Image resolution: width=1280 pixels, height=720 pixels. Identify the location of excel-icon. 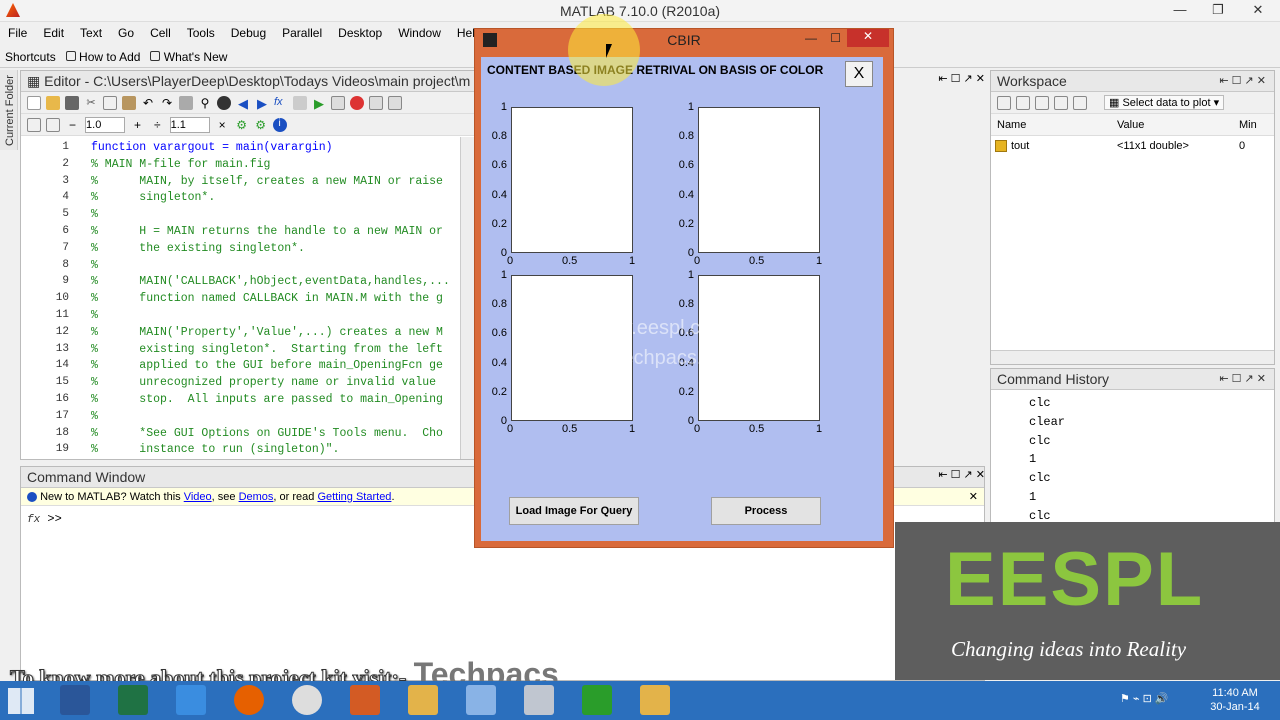
(133, 700).